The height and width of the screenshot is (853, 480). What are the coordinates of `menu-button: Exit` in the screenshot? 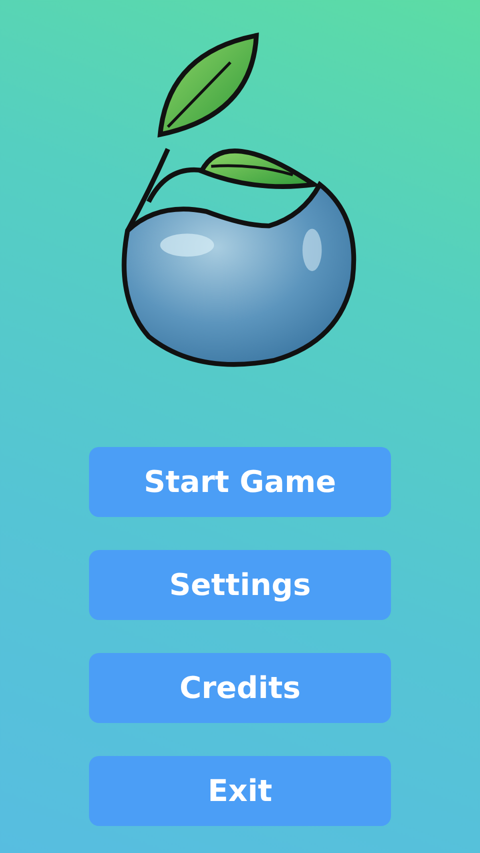 It's located at (240, 791).